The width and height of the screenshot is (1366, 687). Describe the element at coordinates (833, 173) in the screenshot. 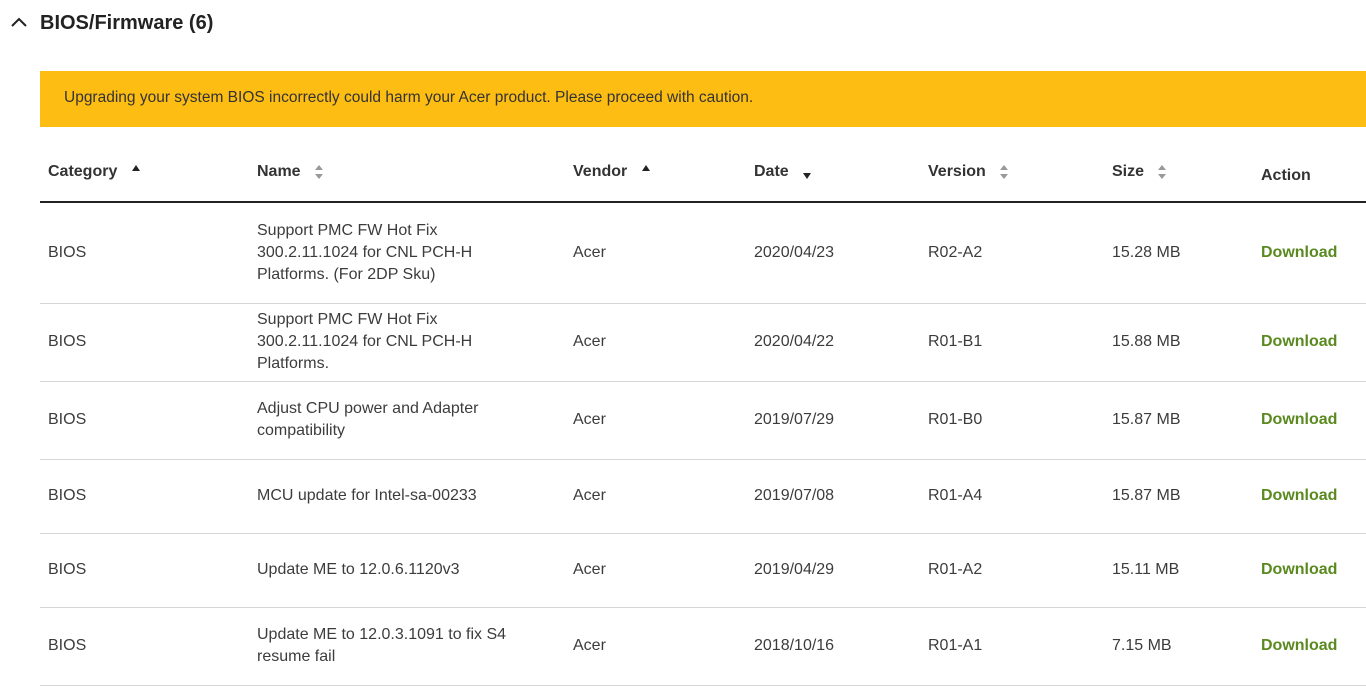

I see `header-date: Date` at that location.